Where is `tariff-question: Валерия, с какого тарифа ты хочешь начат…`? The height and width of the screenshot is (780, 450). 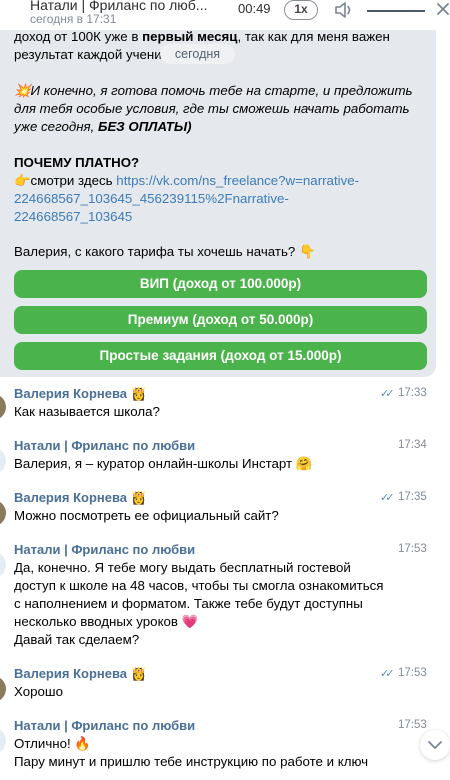 tariff-question: Валерия, с какого тарифа ты хочешь начат… is located at coordinates (165, 251).